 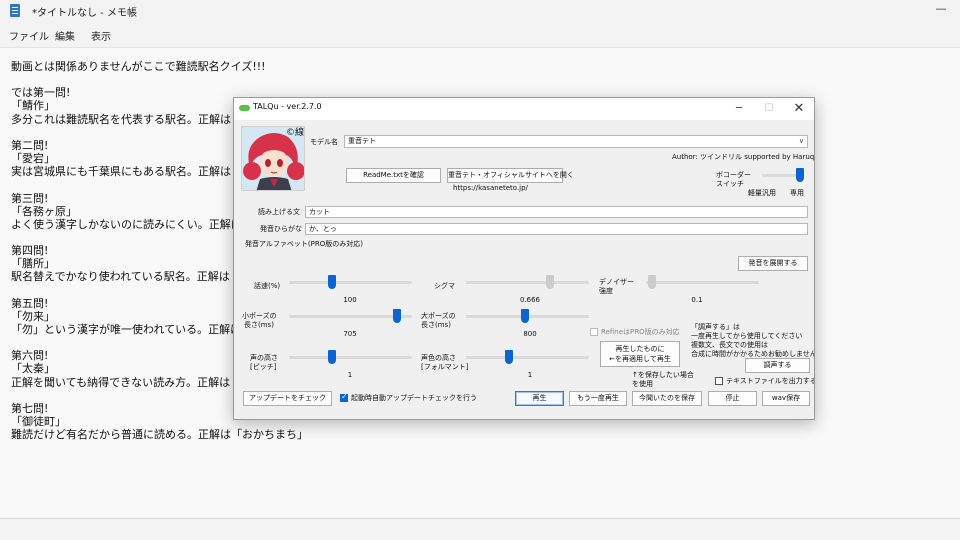 What do you see at coordinates (556, 229) in the screenshot?
I see `hiragana-input: か、とっ` at bounding box center [556, 229].